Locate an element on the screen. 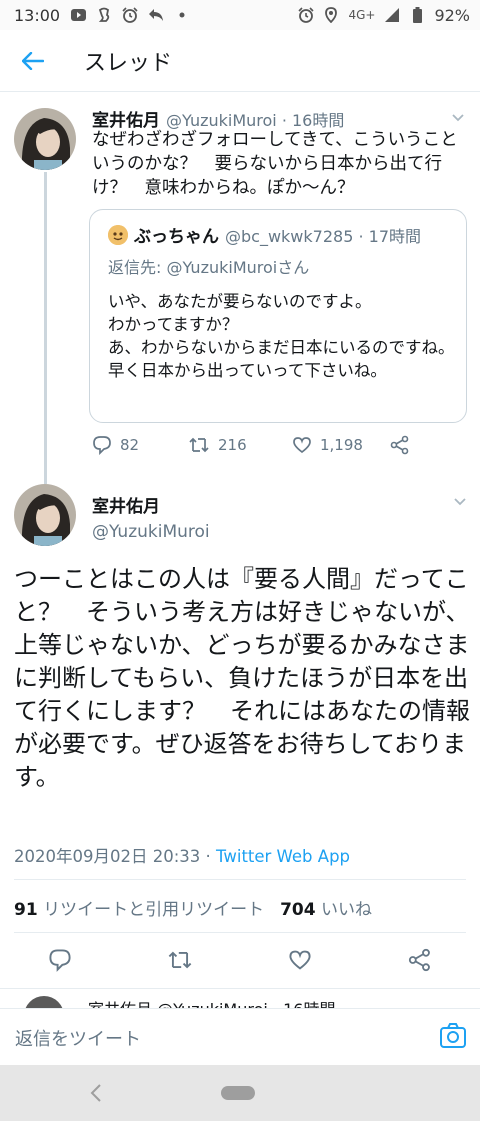 The height and width of the screenshot is (1121, 480). notification-icon is located at coordinates (104, 15).